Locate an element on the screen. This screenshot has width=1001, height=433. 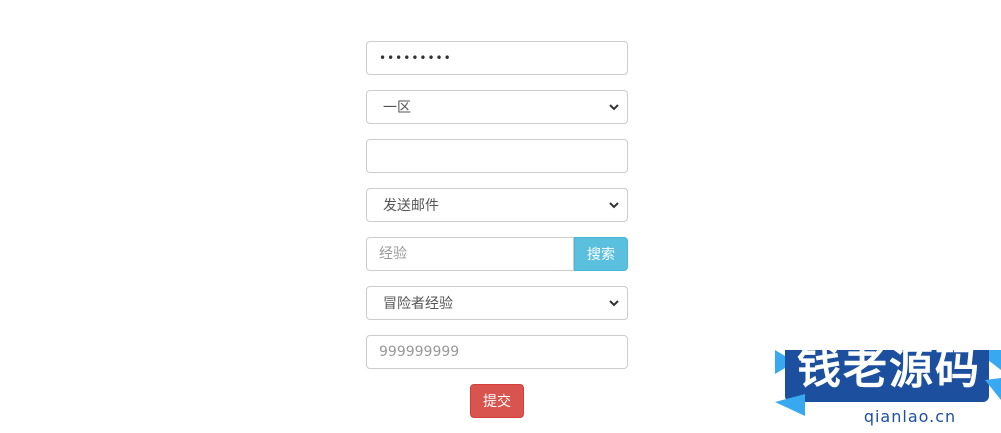
watermark-logo: 钱老源码 qianlao.cn is located at coordinates (888, 379).